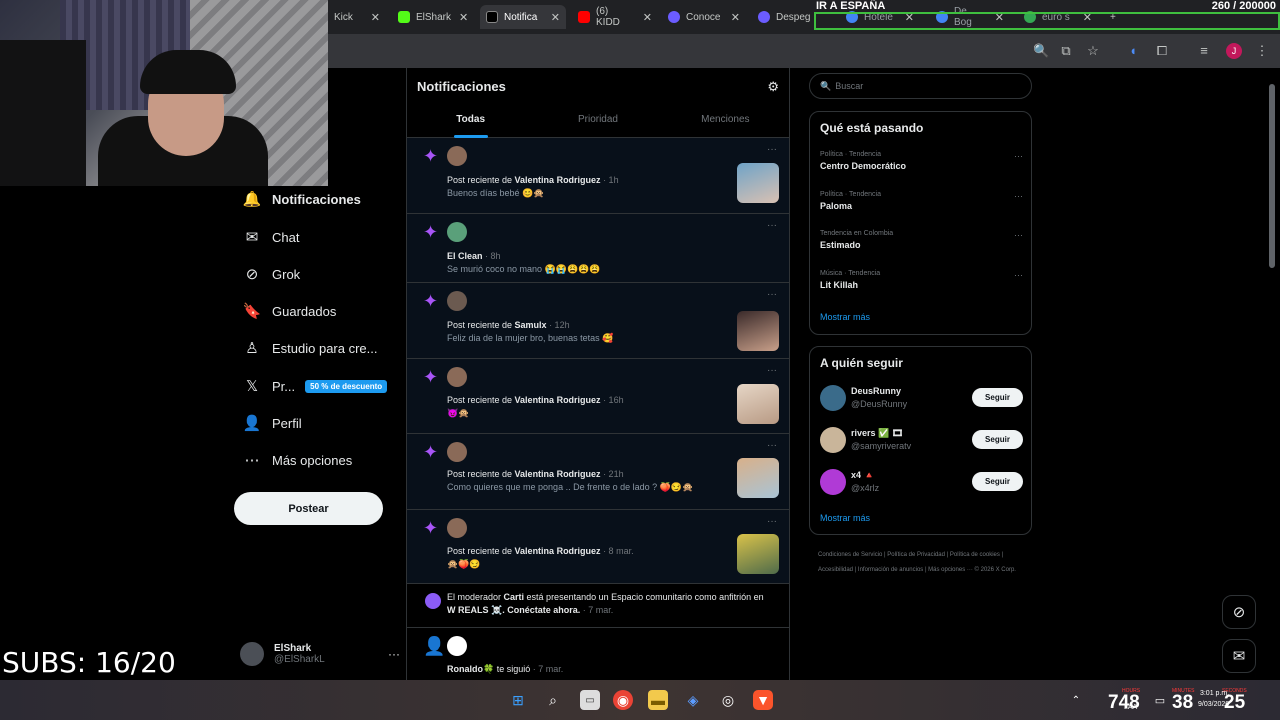  What do you see at coordinates (921, 240) in the screenshot?
I see `trend-item: Tendencia en Colombia Estimado ···` at bounding box center [921, 240].